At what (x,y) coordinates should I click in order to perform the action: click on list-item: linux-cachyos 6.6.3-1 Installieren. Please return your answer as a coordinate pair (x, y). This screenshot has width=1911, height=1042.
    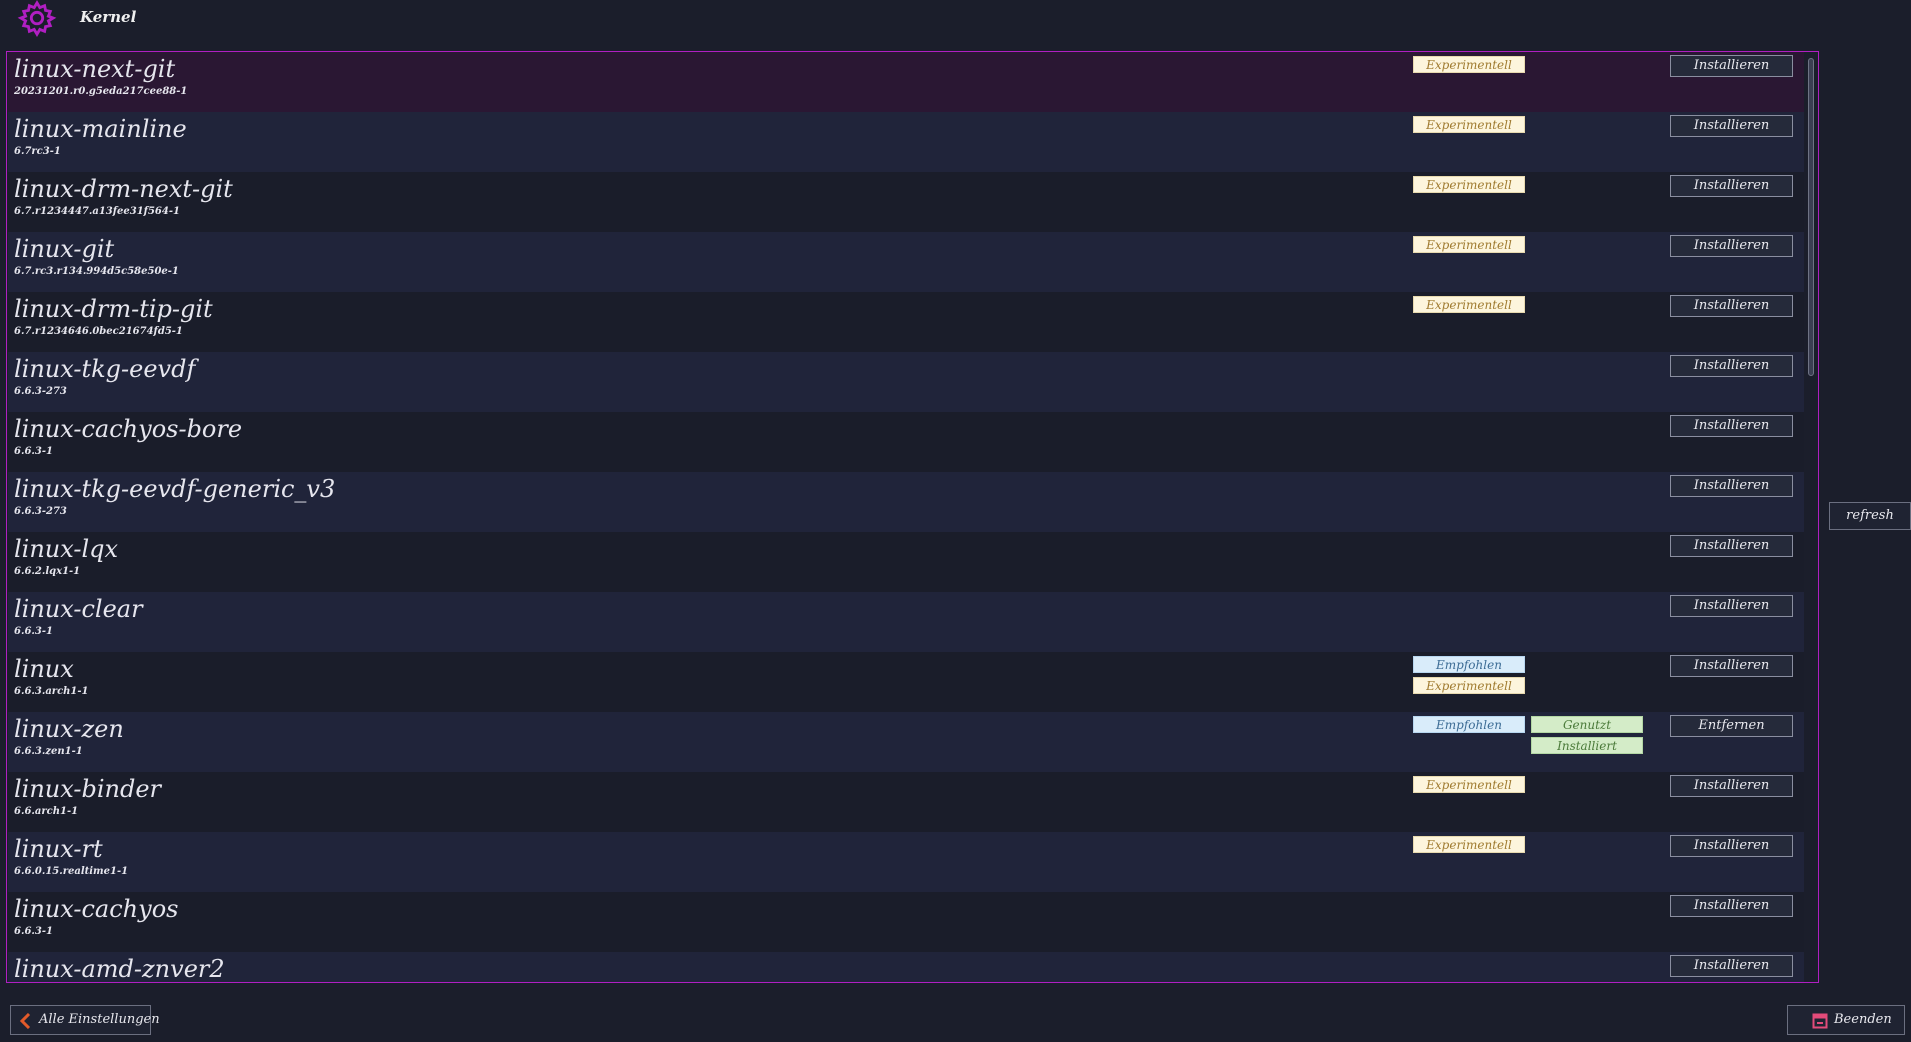
    Looking at the image, I should click on (906, 922).